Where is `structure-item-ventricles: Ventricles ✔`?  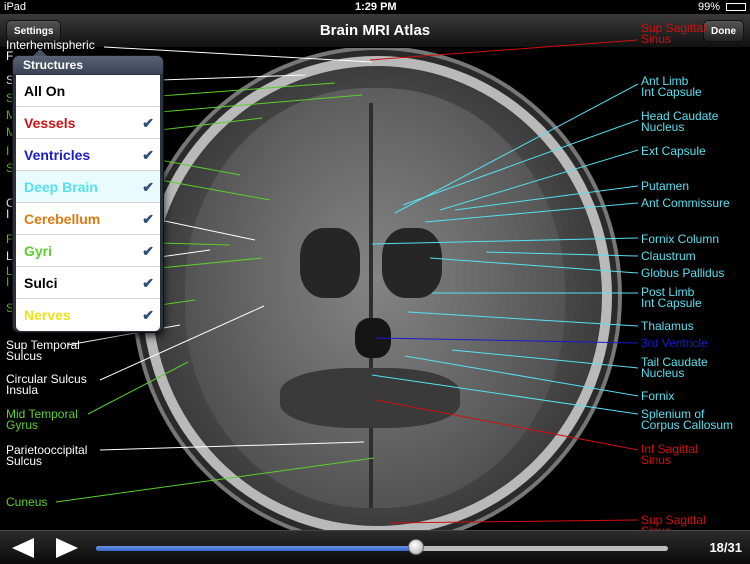 structure-item-ventricles: Ventricles ✔ is located at coordinates (88, 155).